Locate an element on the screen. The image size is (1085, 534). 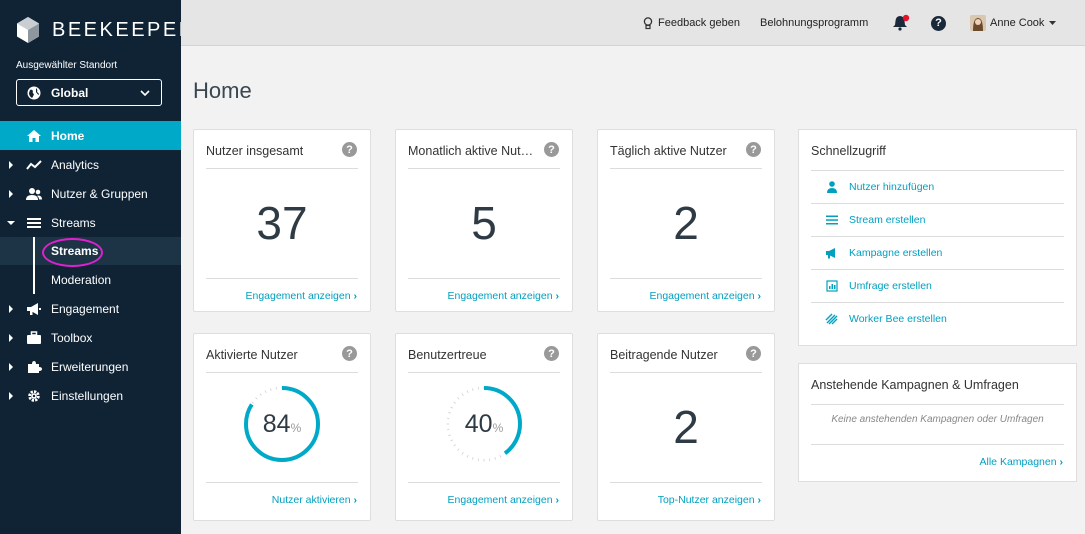
puzzle-icon is located at coordinates (35, 366).